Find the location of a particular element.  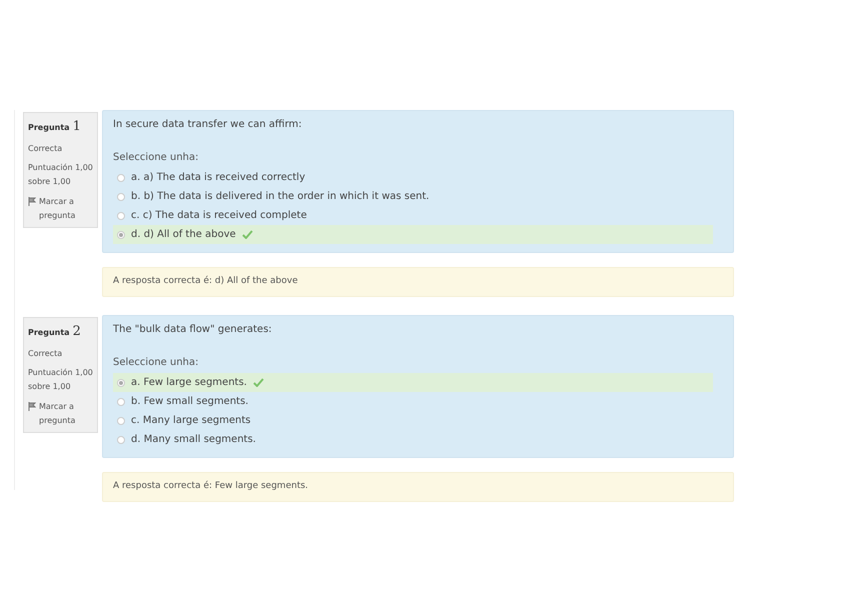

option-text: c. c) The data is received complete is located at coordinates (219, 216).